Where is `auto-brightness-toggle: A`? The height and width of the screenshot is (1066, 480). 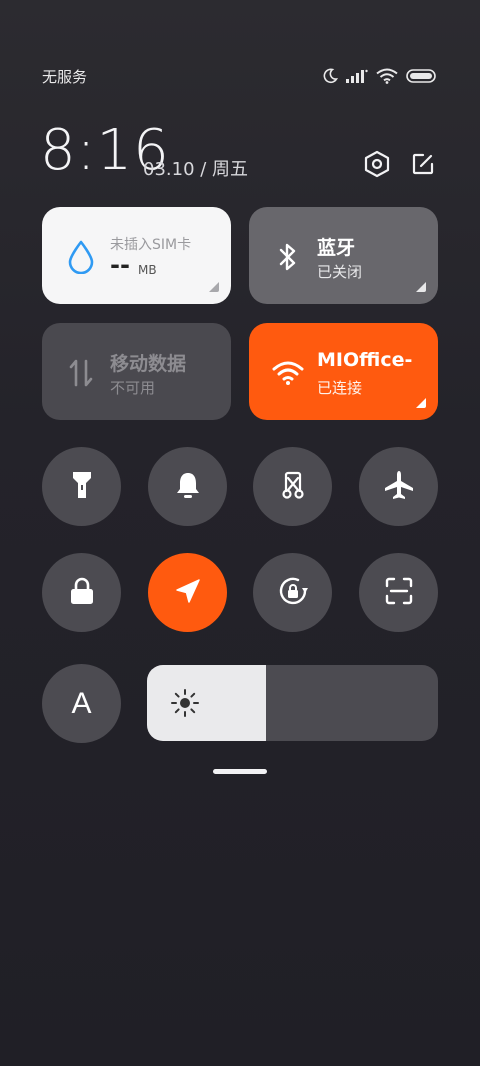 auto-brightness-toggle: A is located at coordinates (81, 703).